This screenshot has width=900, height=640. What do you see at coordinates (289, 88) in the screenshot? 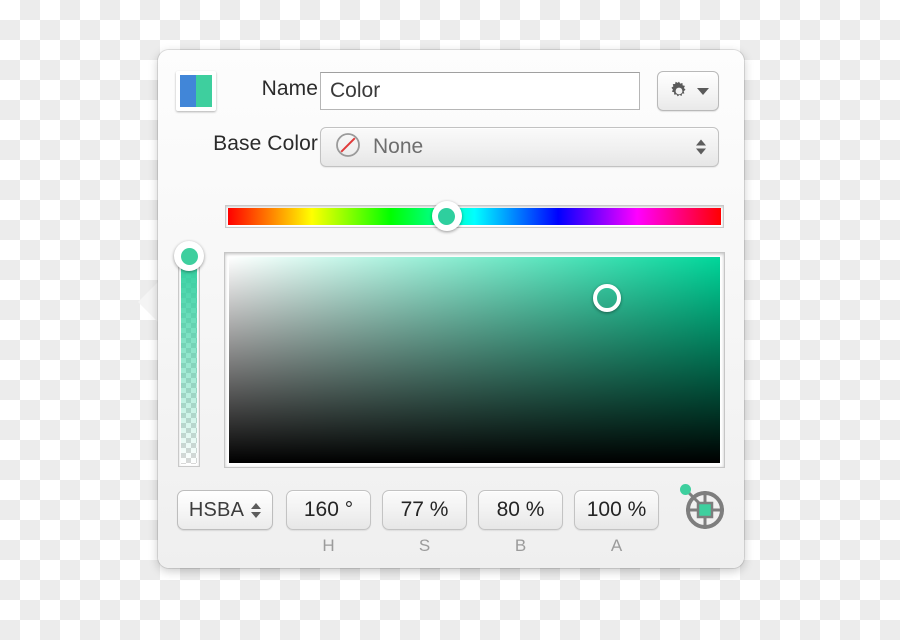
I see `name-label: Name` at bounding box center [289, 88].